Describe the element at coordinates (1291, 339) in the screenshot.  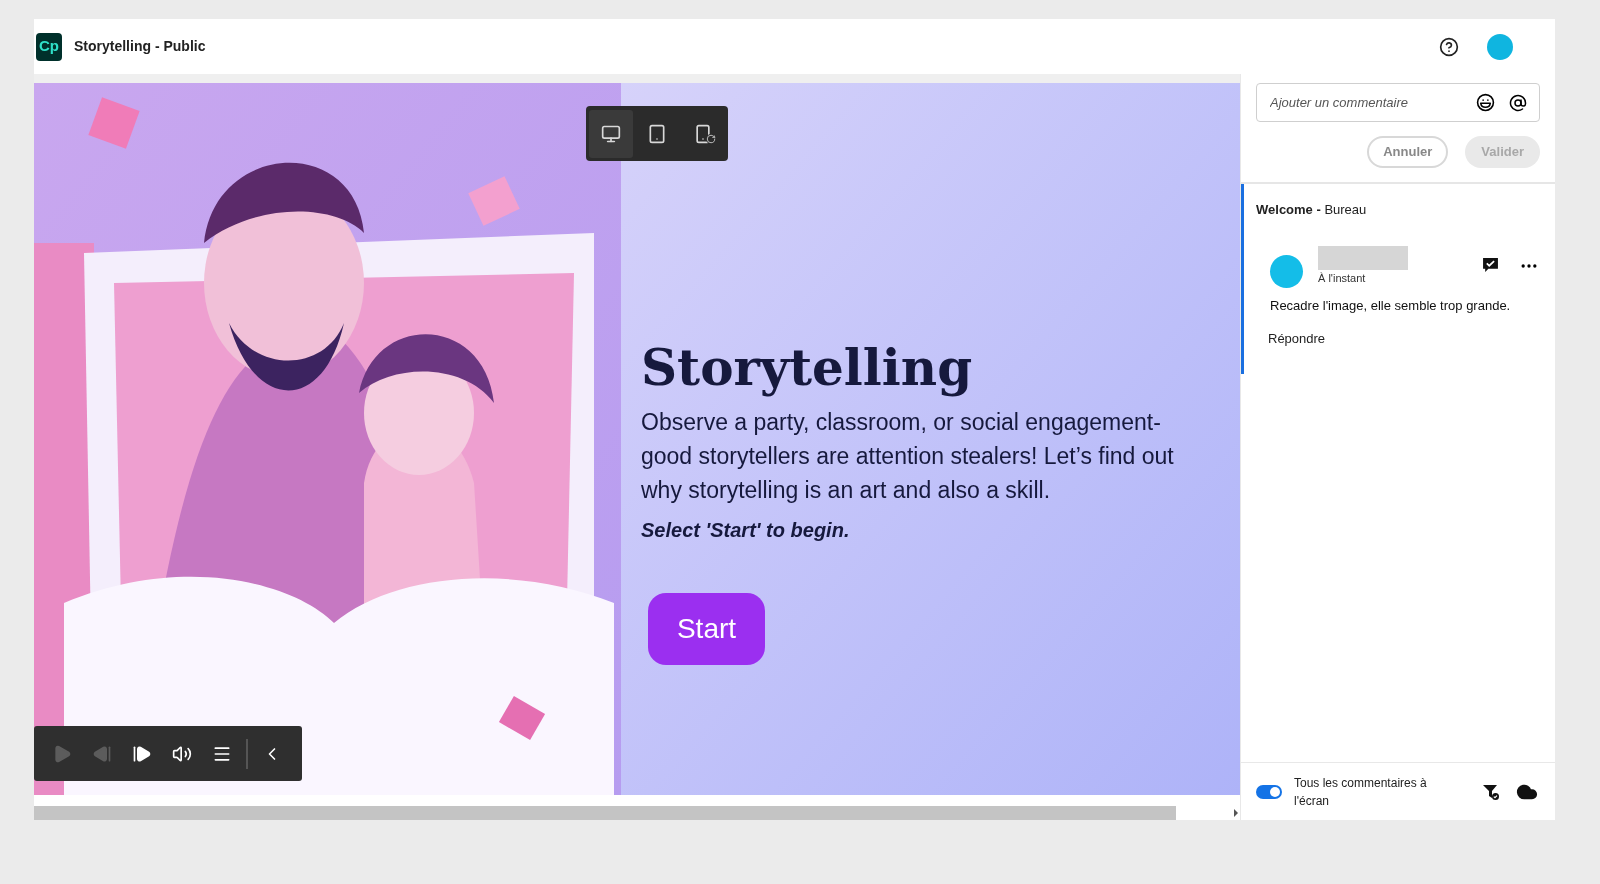
I see `reply-button: Répondre` at that location.